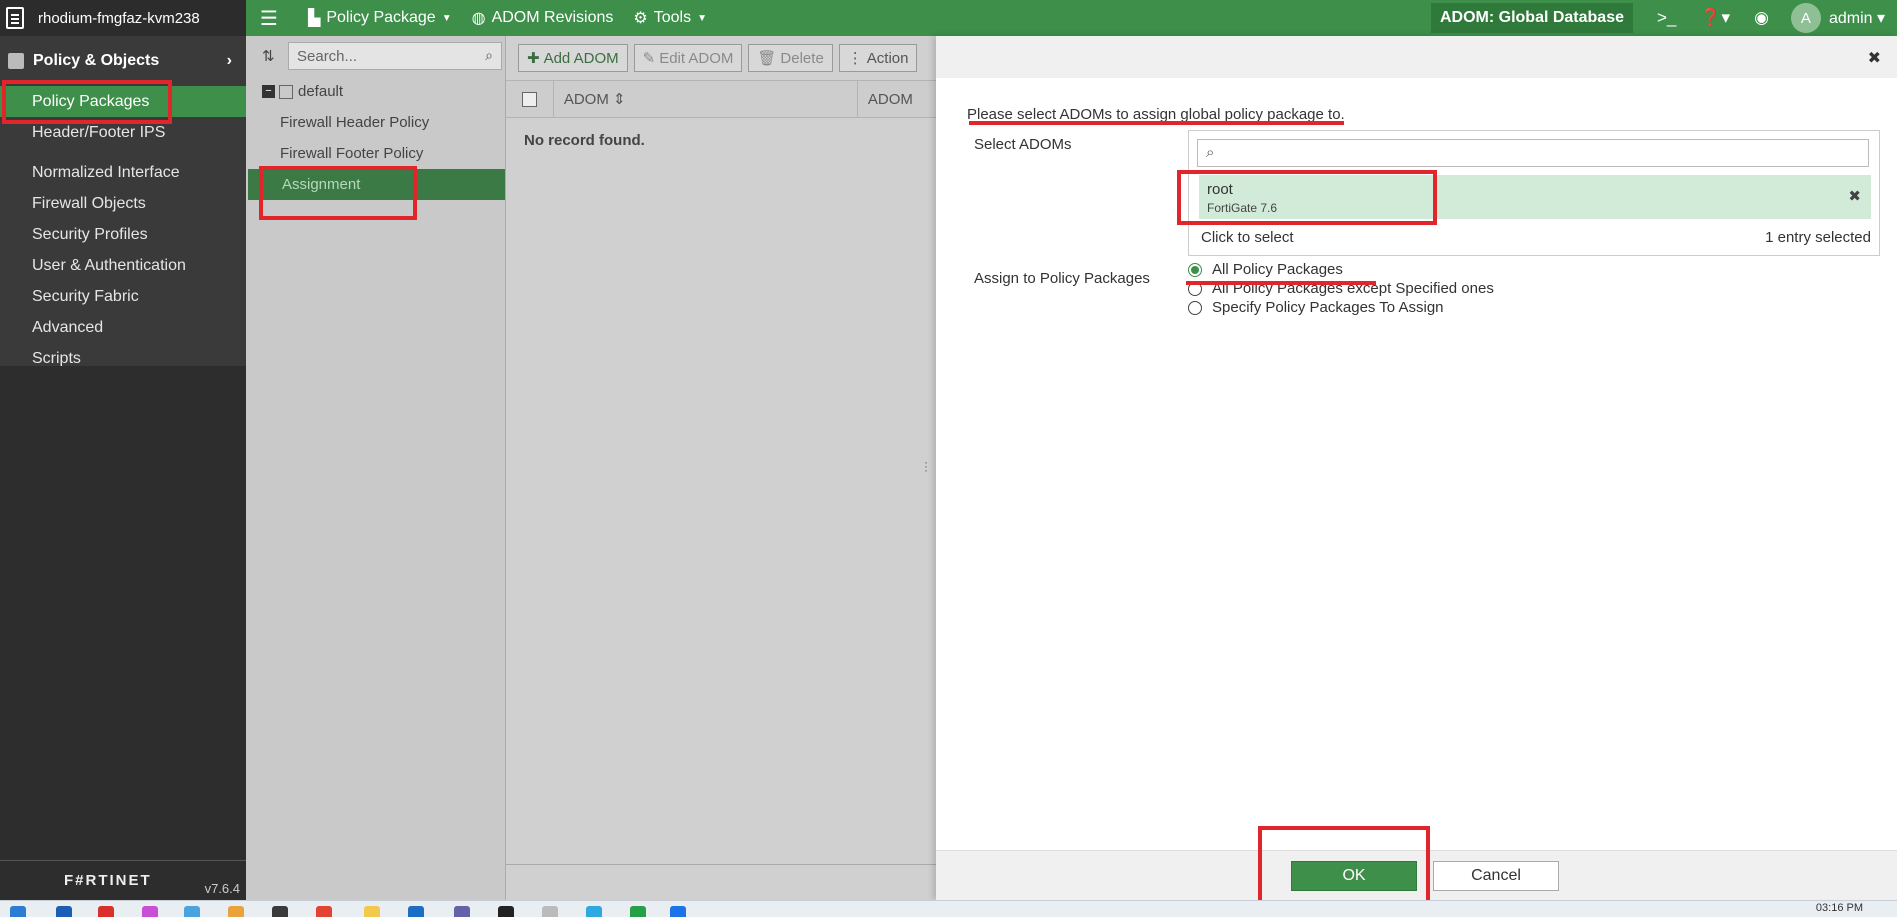 This screenshot has height=917, width=1897. I want to click on edit-adom-button: ✎ Edit ADOM, so click(688, 58).